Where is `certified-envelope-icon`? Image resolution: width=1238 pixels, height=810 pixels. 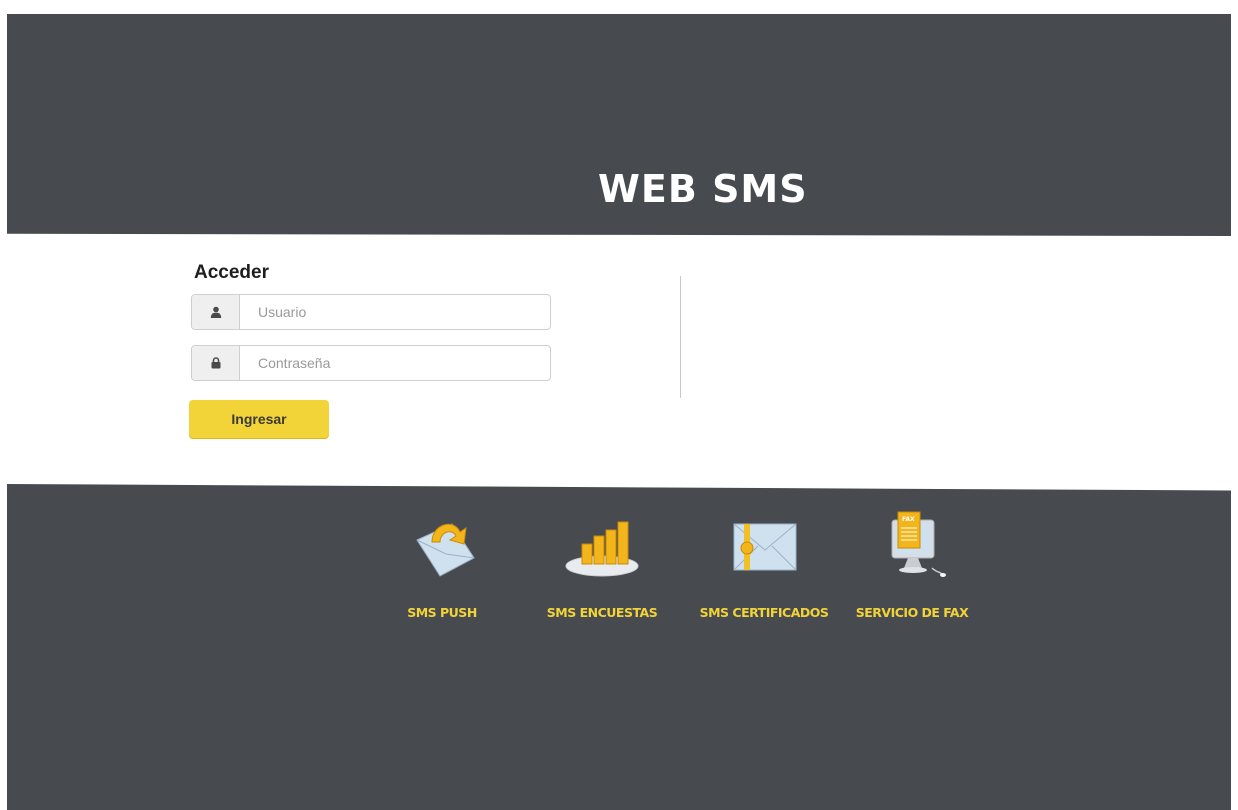
certified-envelope-icon is located at coordinates (765, 547).